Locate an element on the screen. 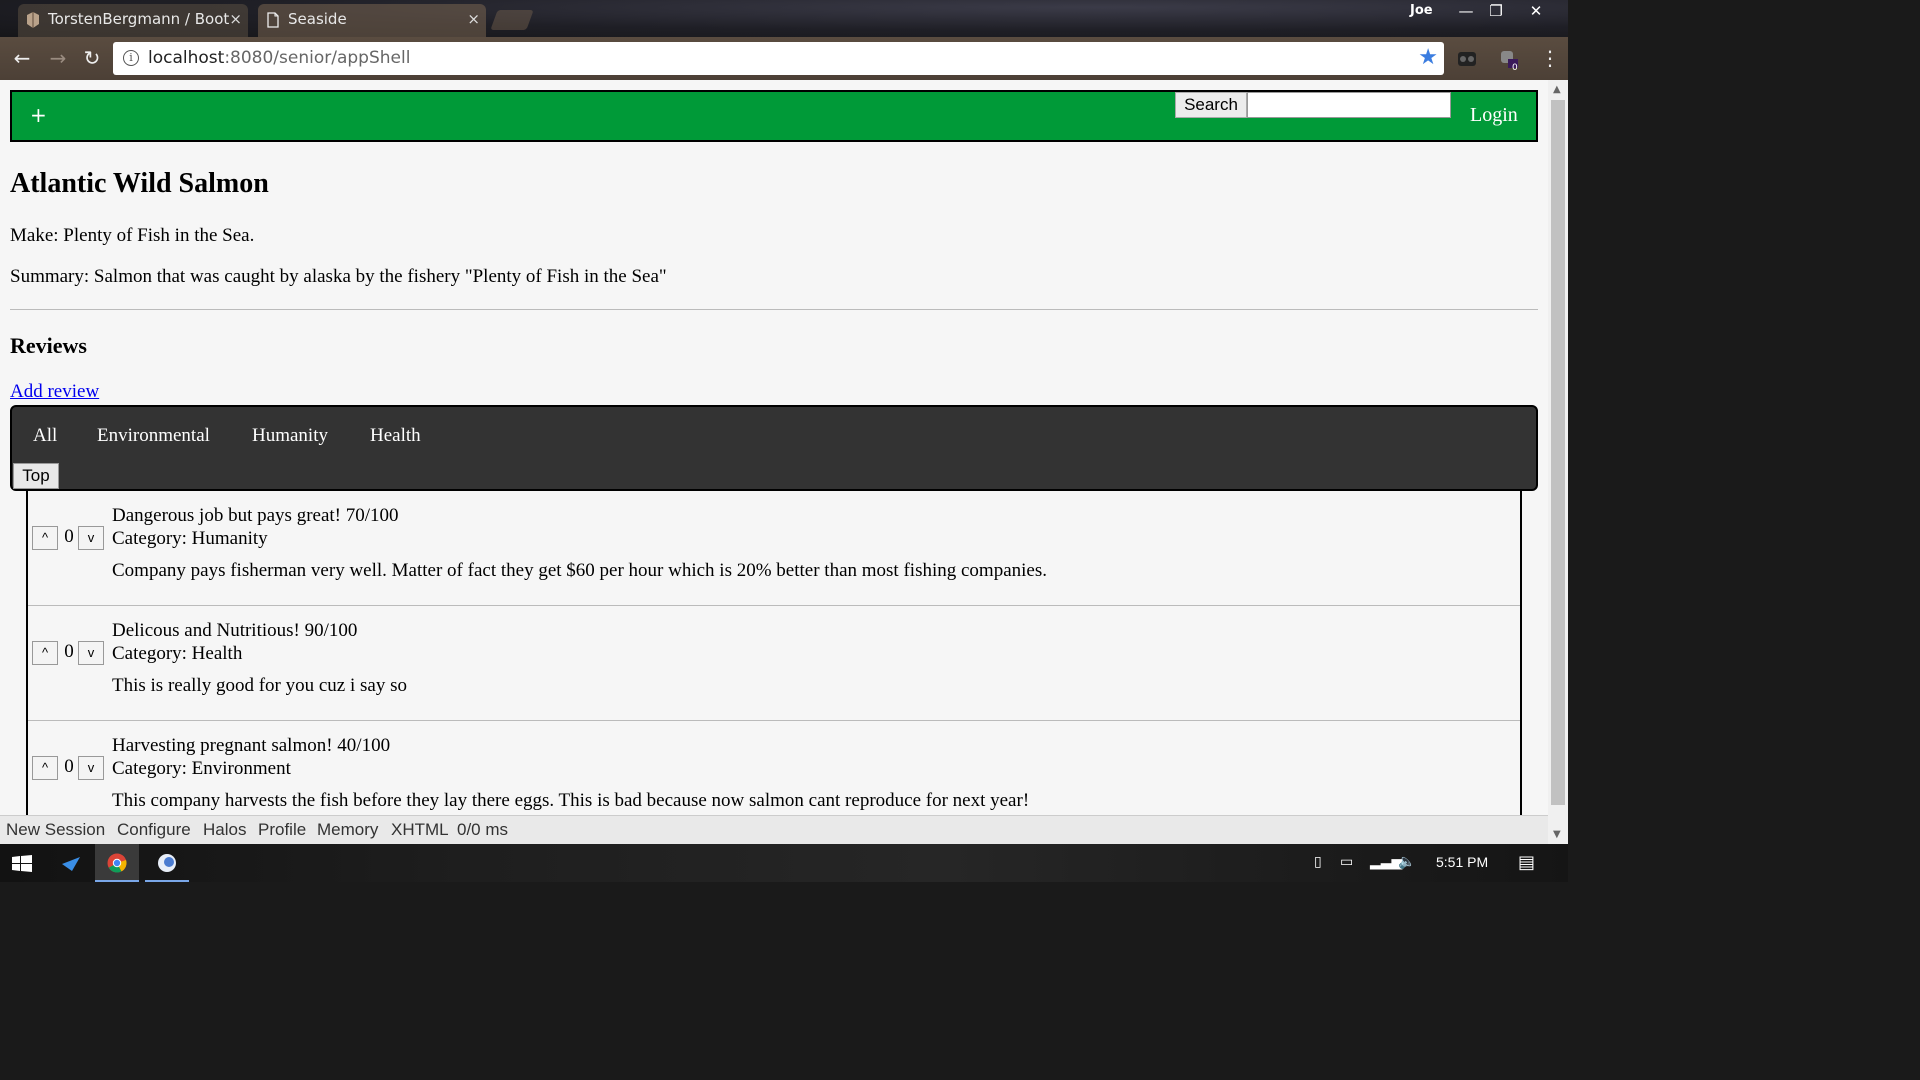  taskbar-chrome-button is located at coordinates (117, 863).